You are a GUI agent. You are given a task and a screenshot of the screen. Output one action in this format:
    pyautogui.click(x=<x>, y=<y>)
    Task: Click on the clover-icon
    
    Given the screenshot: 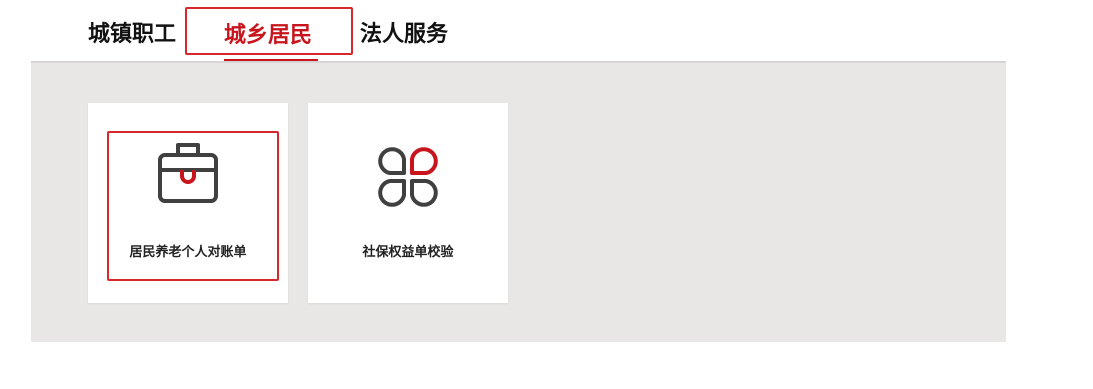 What is the action you would take?
    pyautogui.click(x=408, y=177)
    